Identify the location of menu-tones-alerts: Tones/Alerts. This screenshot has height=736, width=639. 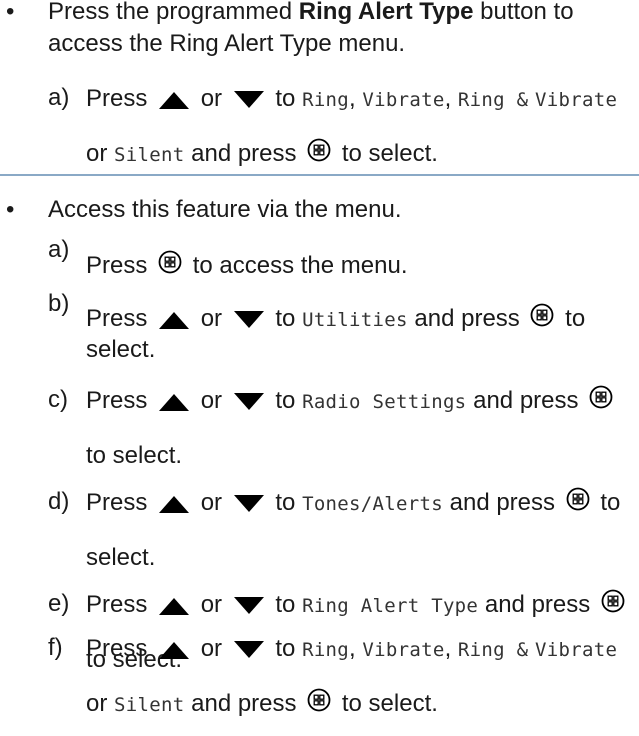
(372, 504).